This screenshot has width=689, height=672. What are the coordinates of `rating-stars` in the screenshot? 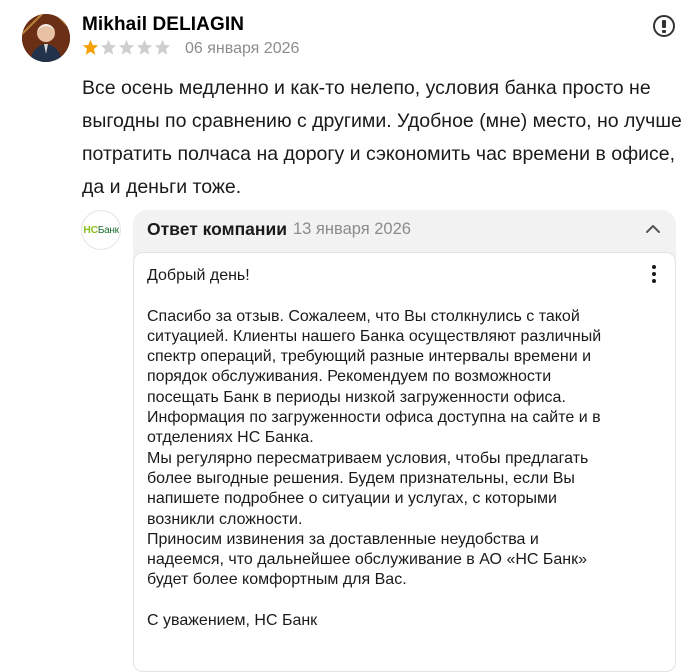 It's located at (126, 47).